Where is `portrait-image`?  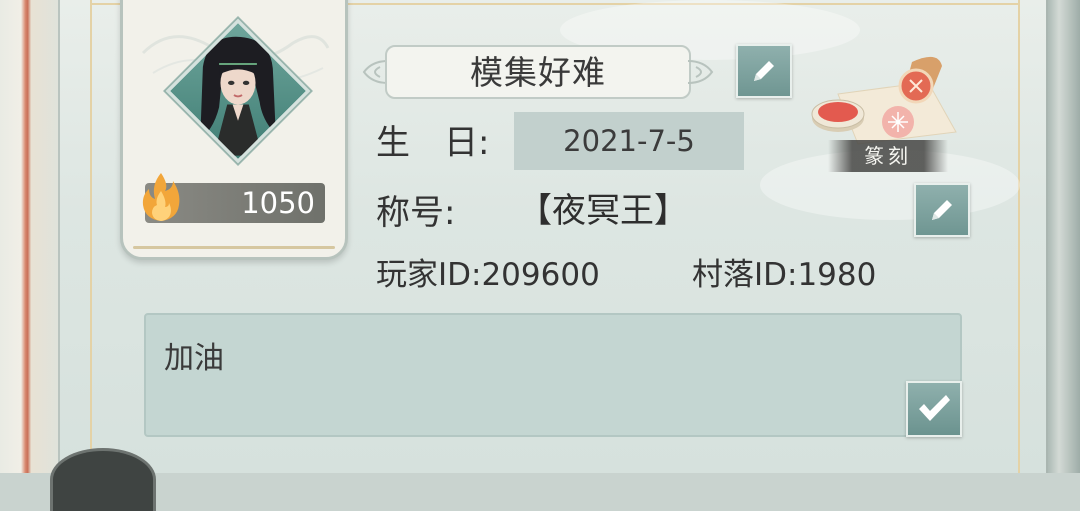
portrait-image is located at coordinates (238, 96).